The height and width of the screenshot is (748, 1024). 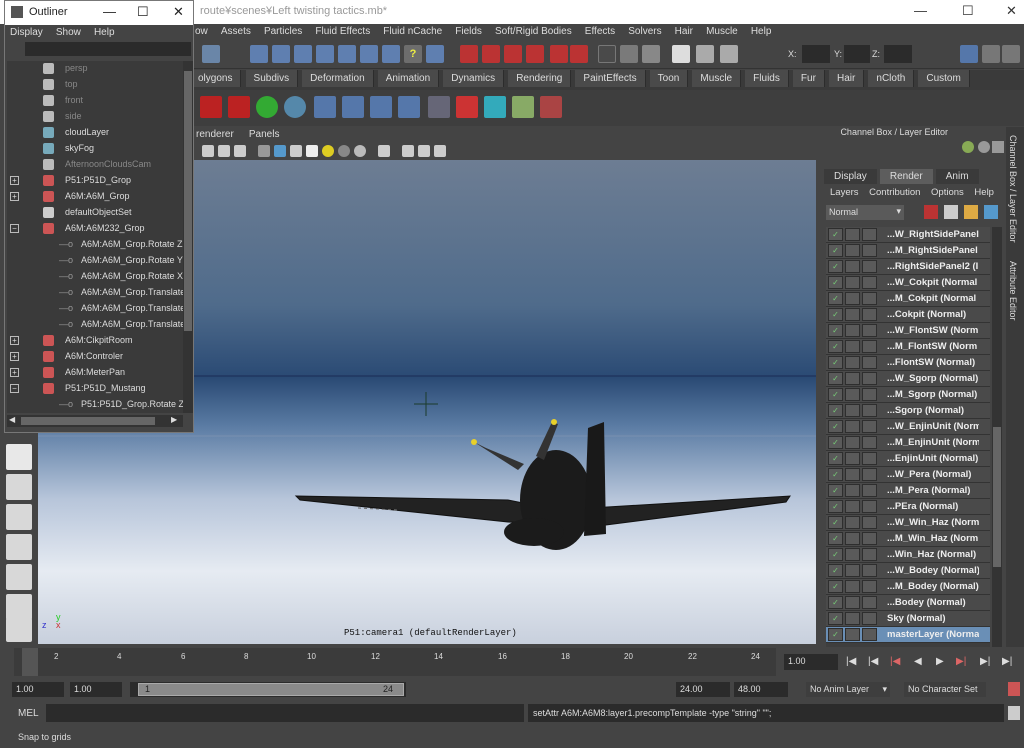 What do you see at coordinates (767, 78) in the screenshot?
I see `shelf-tab-fluids: Fluids` at bounding box center [767, 78].